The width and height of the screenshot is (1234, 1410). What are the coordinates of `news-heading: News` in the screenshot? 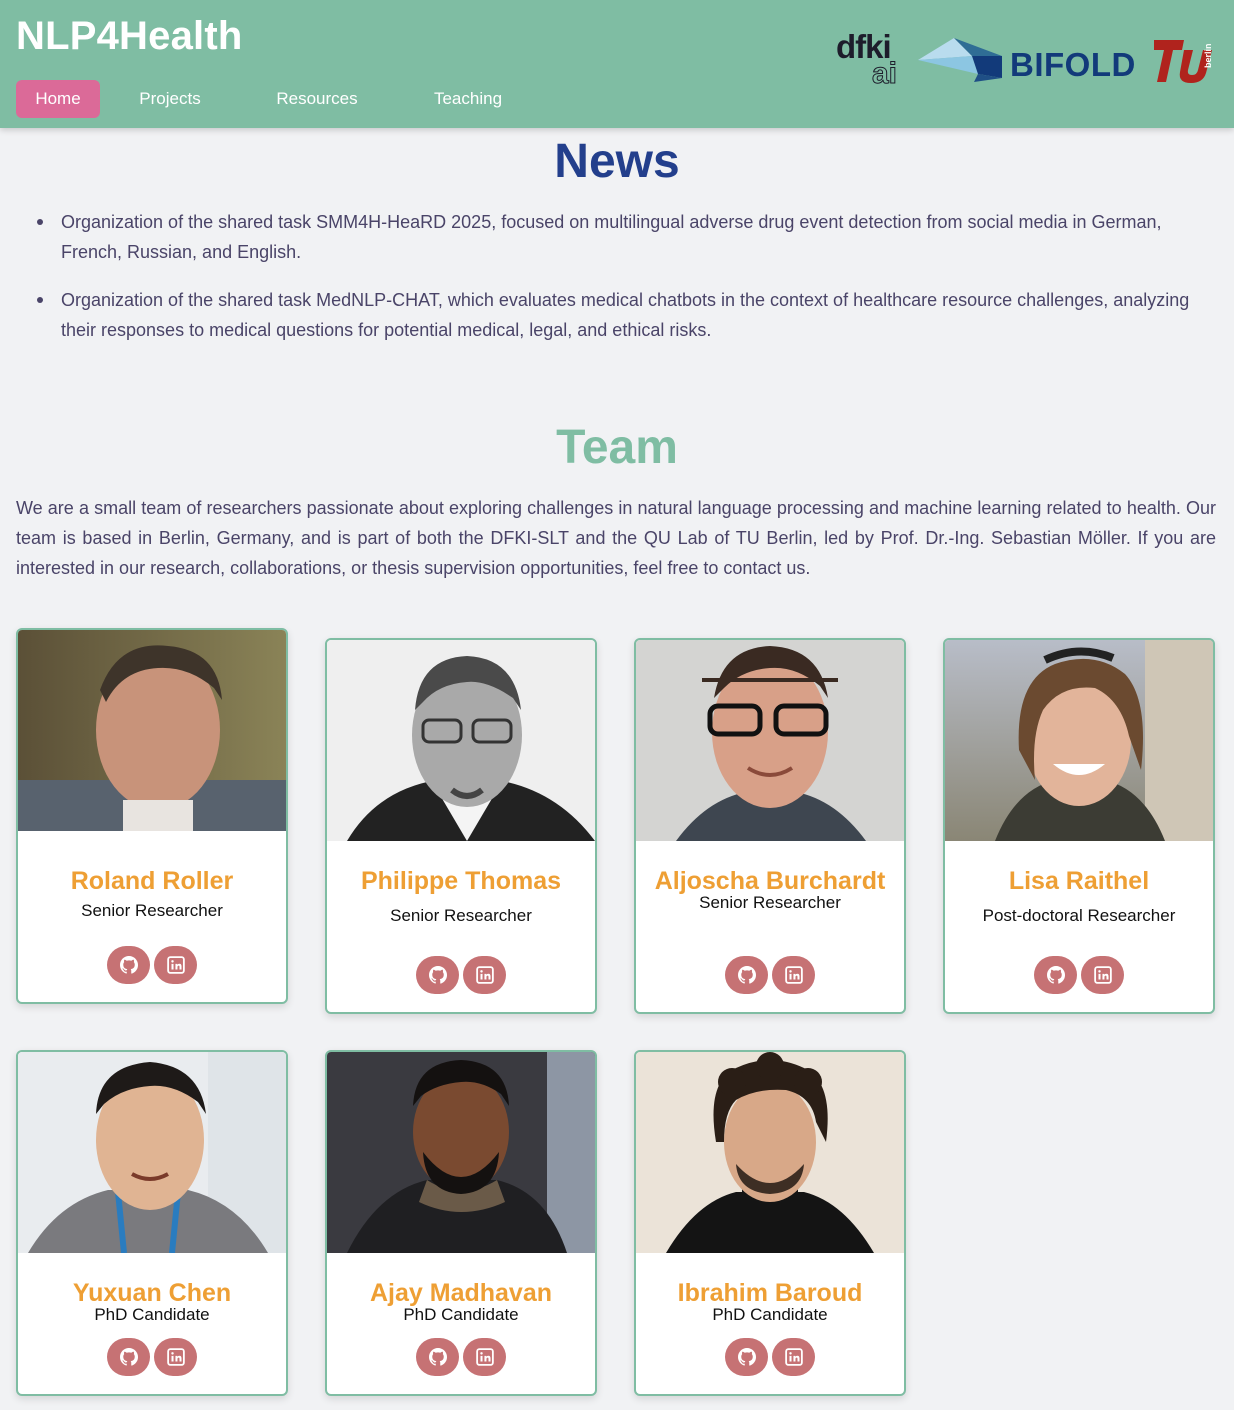 It's located at (617, 161).